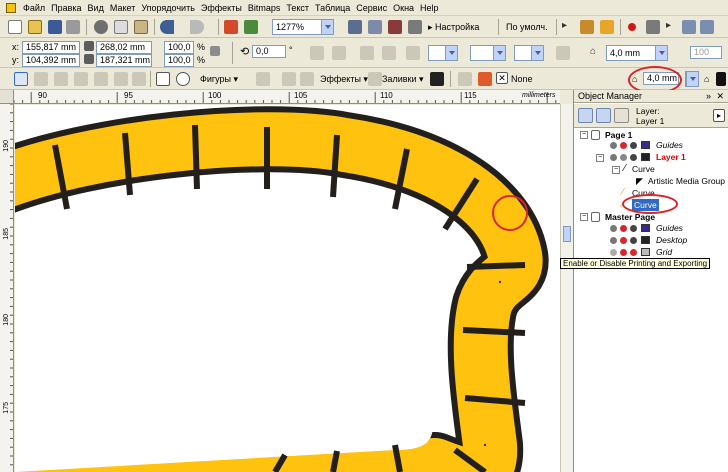  I want to click on outline-width-dropdown, so click(692, 79).